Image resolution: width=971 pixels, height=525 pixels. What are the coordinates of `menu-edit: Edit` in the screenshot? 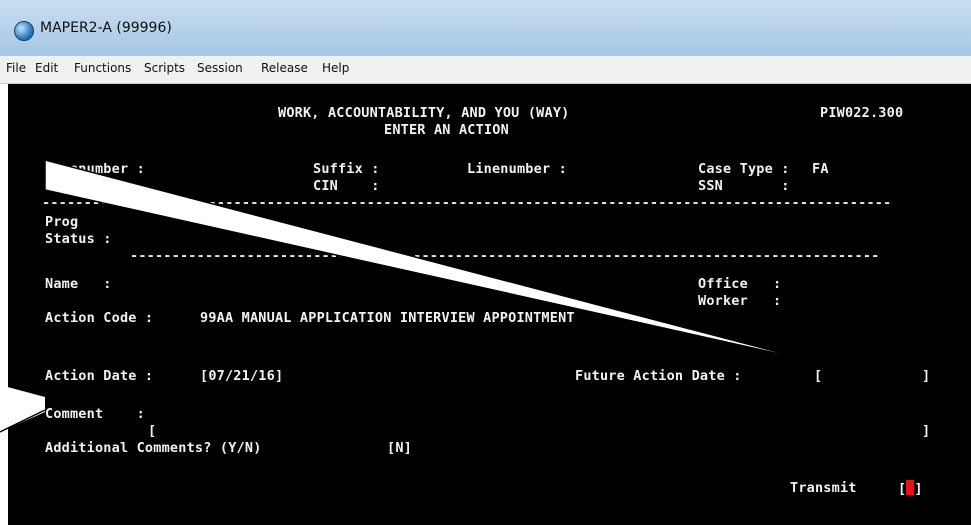 It's located at (46, 68).